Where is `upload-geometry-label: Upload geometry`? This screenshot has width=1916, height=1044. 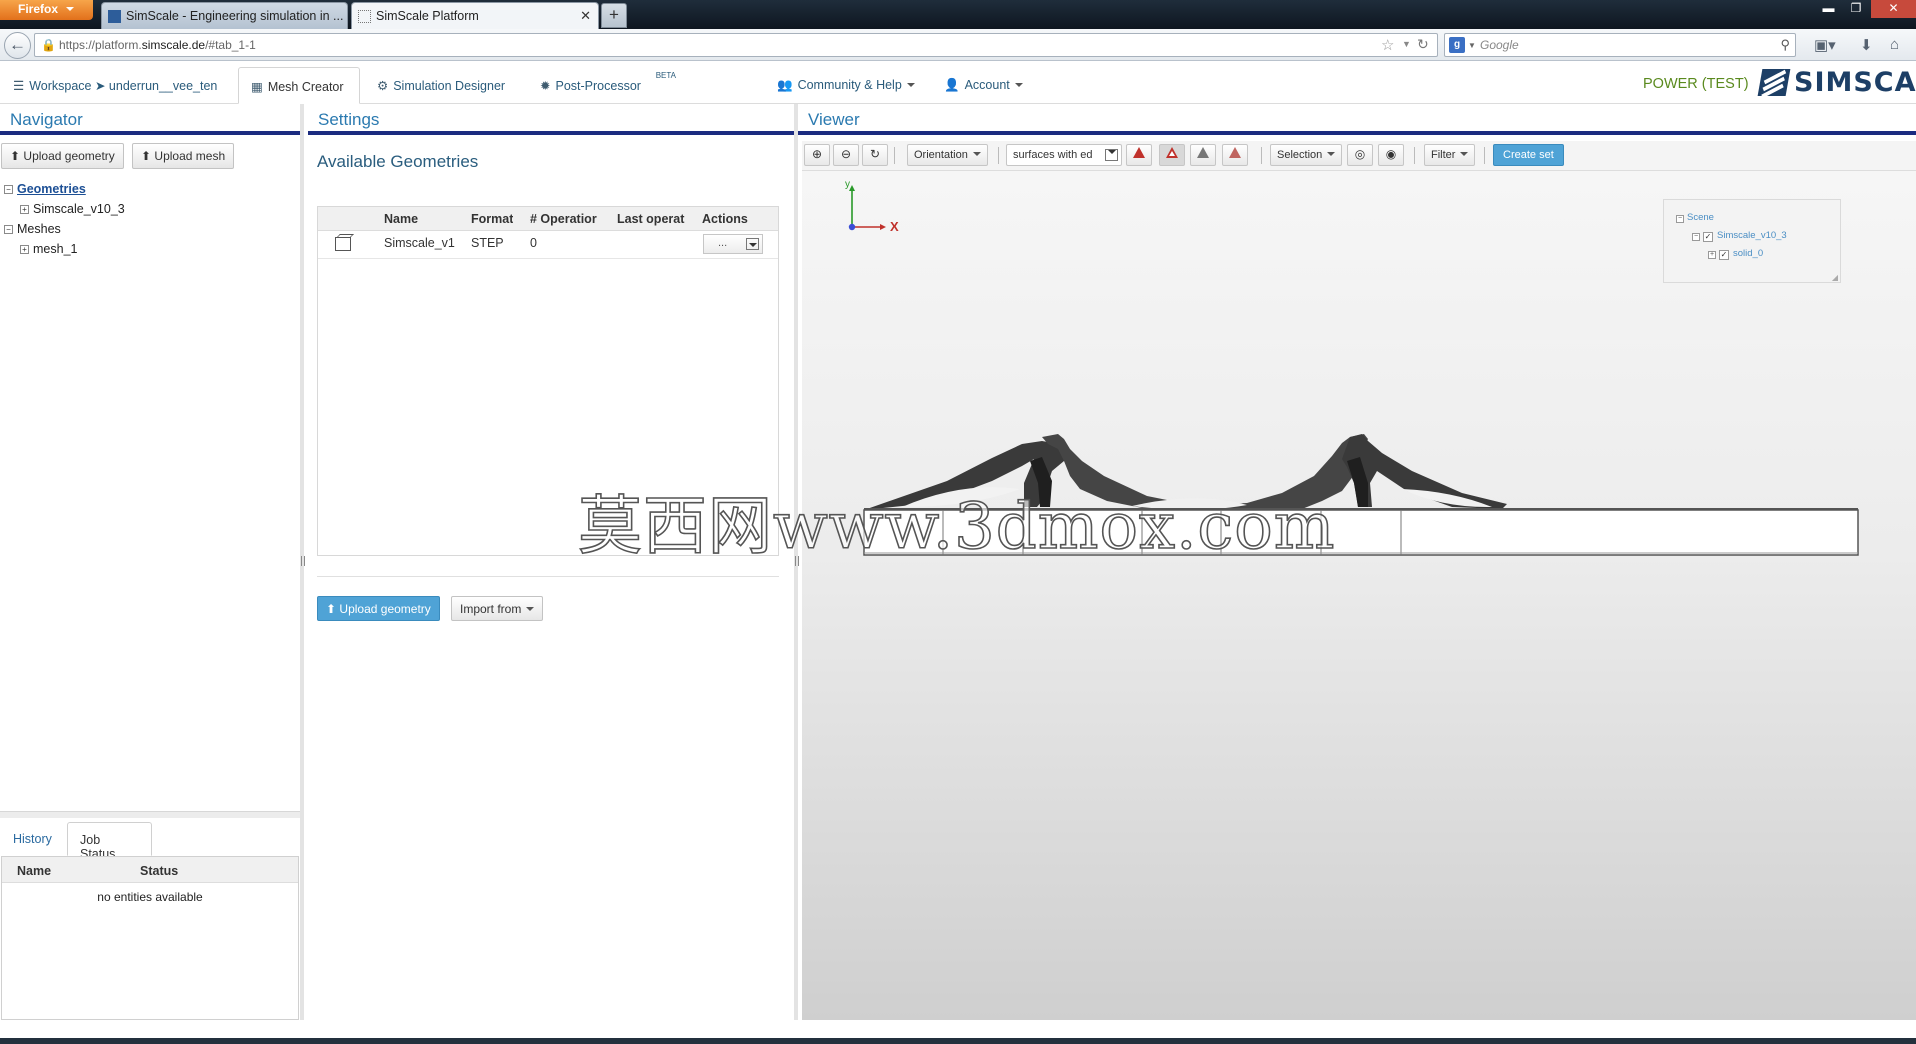
upload-geometry-label: Upload geometry is located at coordinates (69, 156).